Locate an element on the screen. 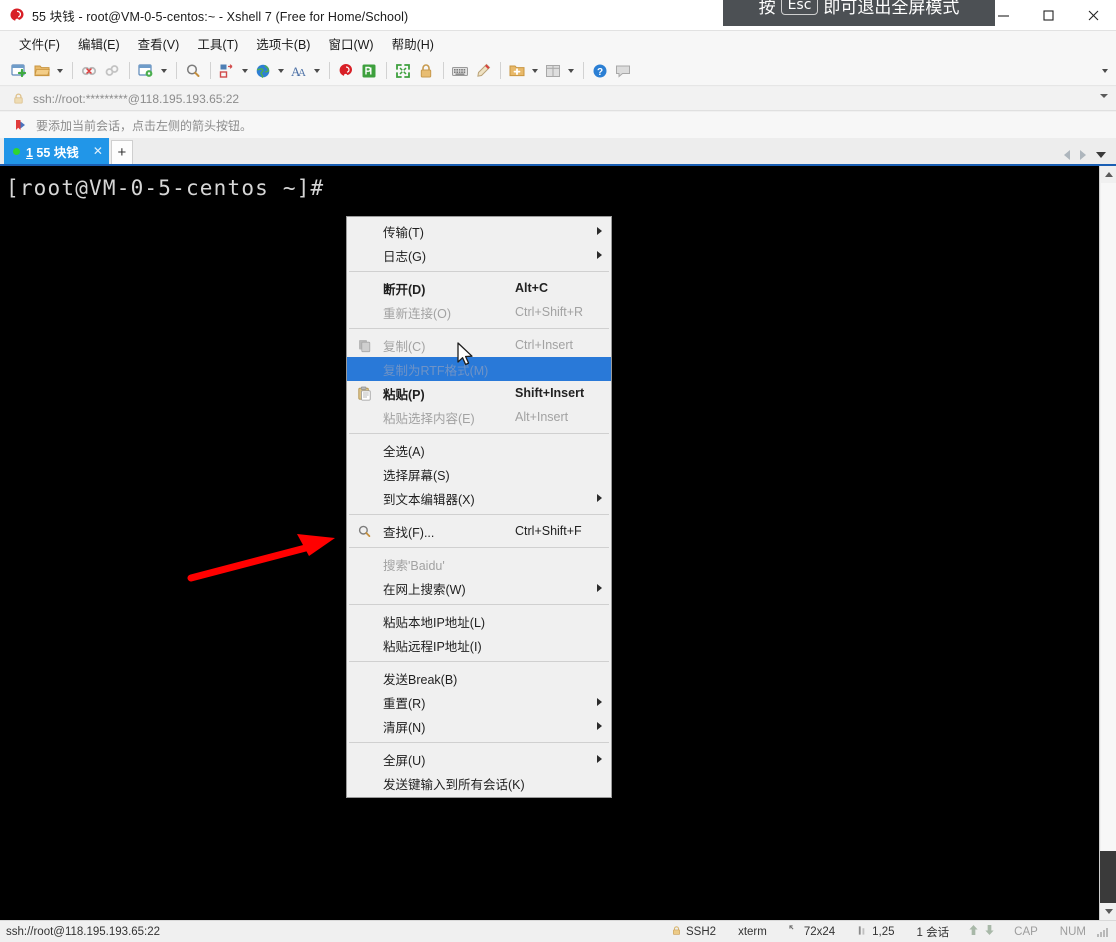 The width and height of the screenshot is (1116, 942). layout-grid-icon is located at coordinates (553, 71).